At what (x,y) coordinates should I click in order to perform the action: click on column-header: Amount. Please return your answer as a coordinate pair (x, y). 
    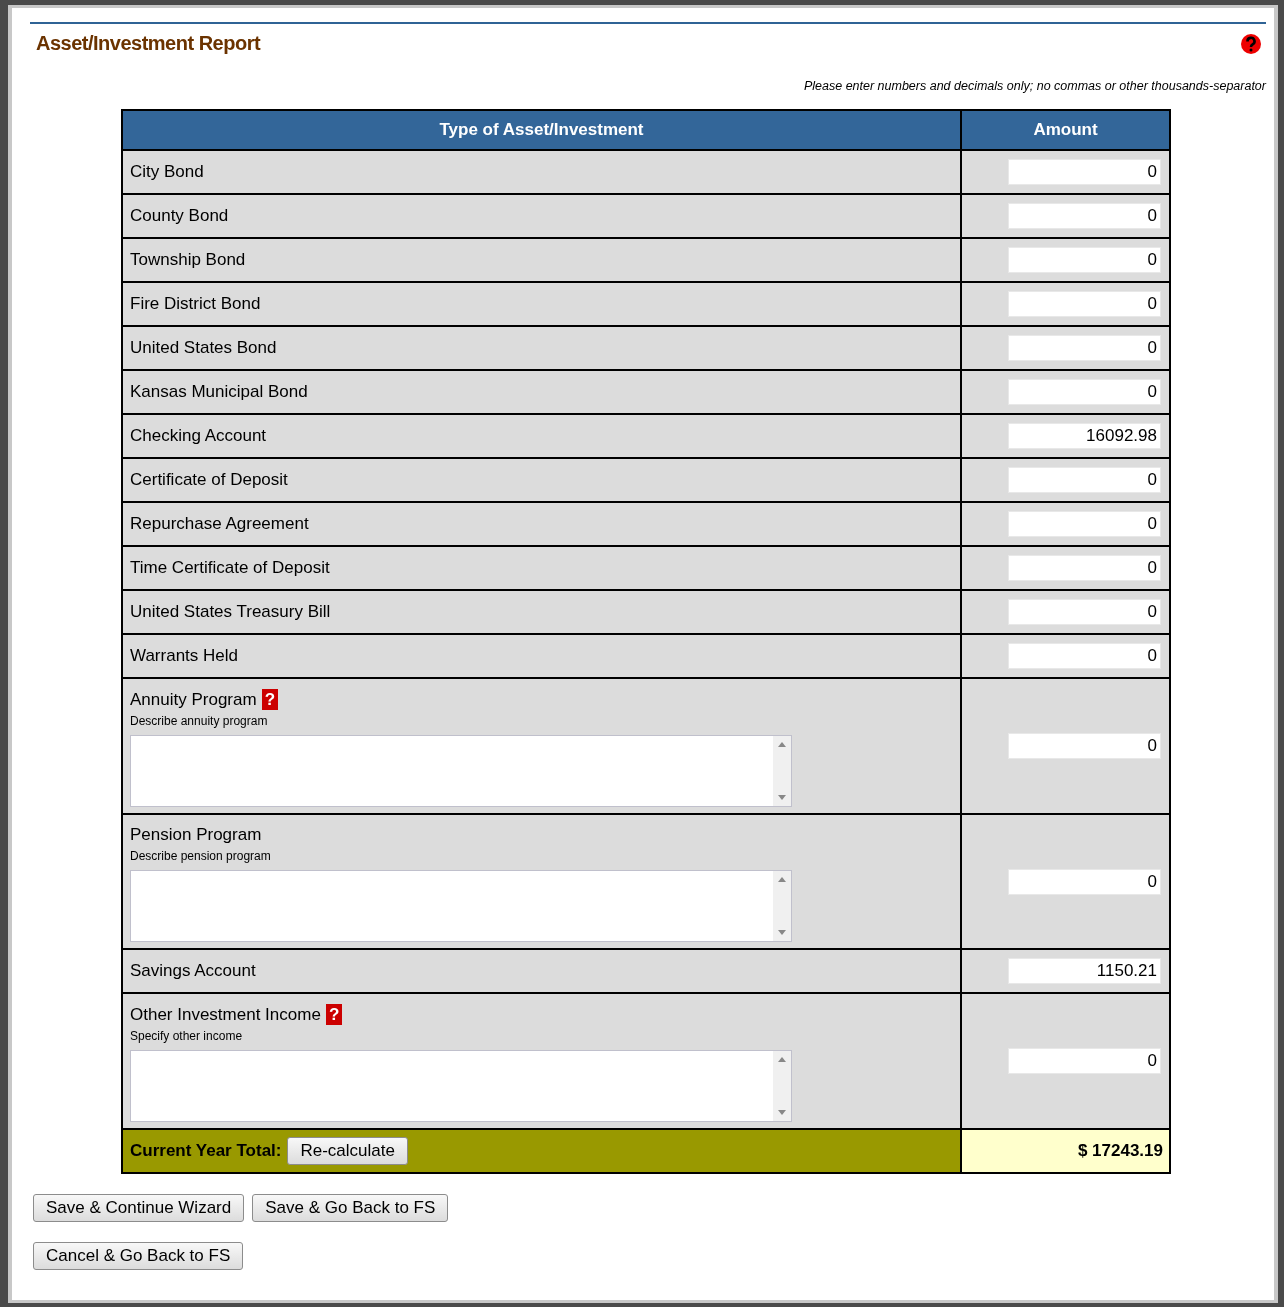
    Looking at the image, I should click on (1065, 130).